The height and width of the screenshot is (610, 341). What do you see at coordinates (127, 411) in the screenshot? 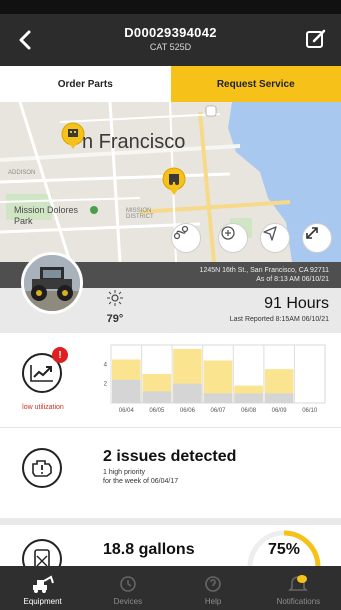
I see `chart-x-tick-label: 06/04` at bounding box center [127, 411].